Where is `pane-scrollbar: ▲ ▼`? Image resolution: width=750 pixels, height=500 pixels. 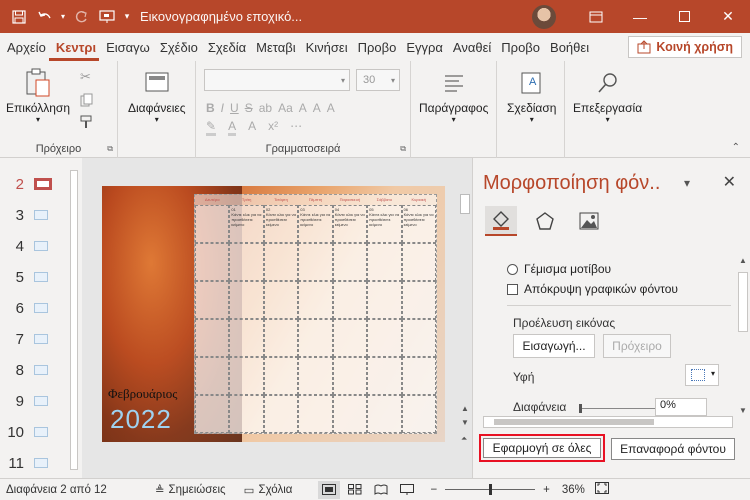
pane-scrollbar: ▲ ▼ is located at coordinates (743, 338).